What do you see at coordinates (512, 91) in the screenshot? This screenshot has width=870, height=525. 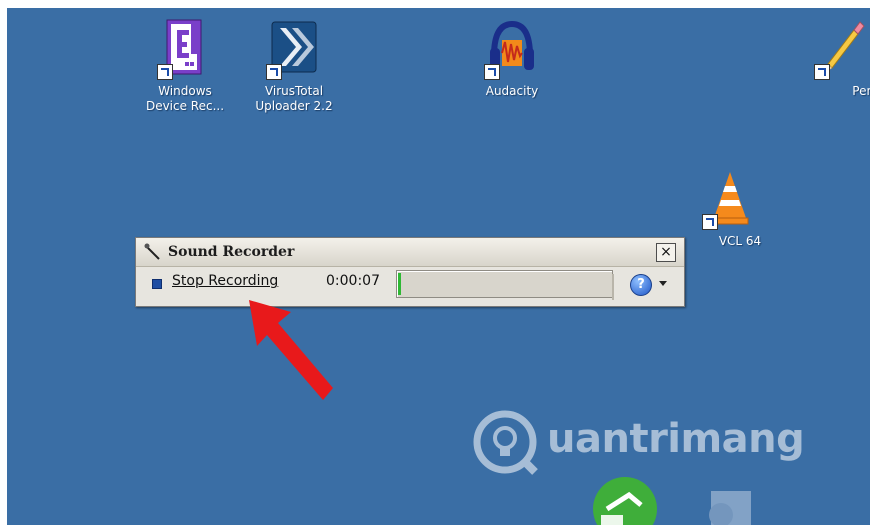 I see `desktop-icon-label: Audacity` at bounding box center [512, 91].